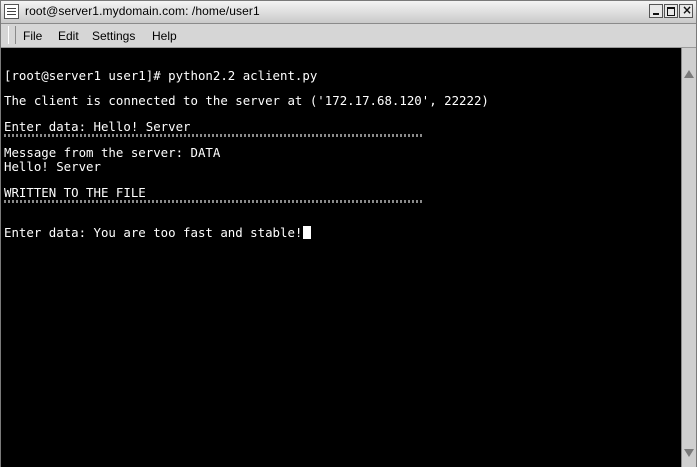 This screenshot has height=467, width=697. I want to click on terminal-line-enter-data-1: Enter data: Hello! Server, so click(97, 126).